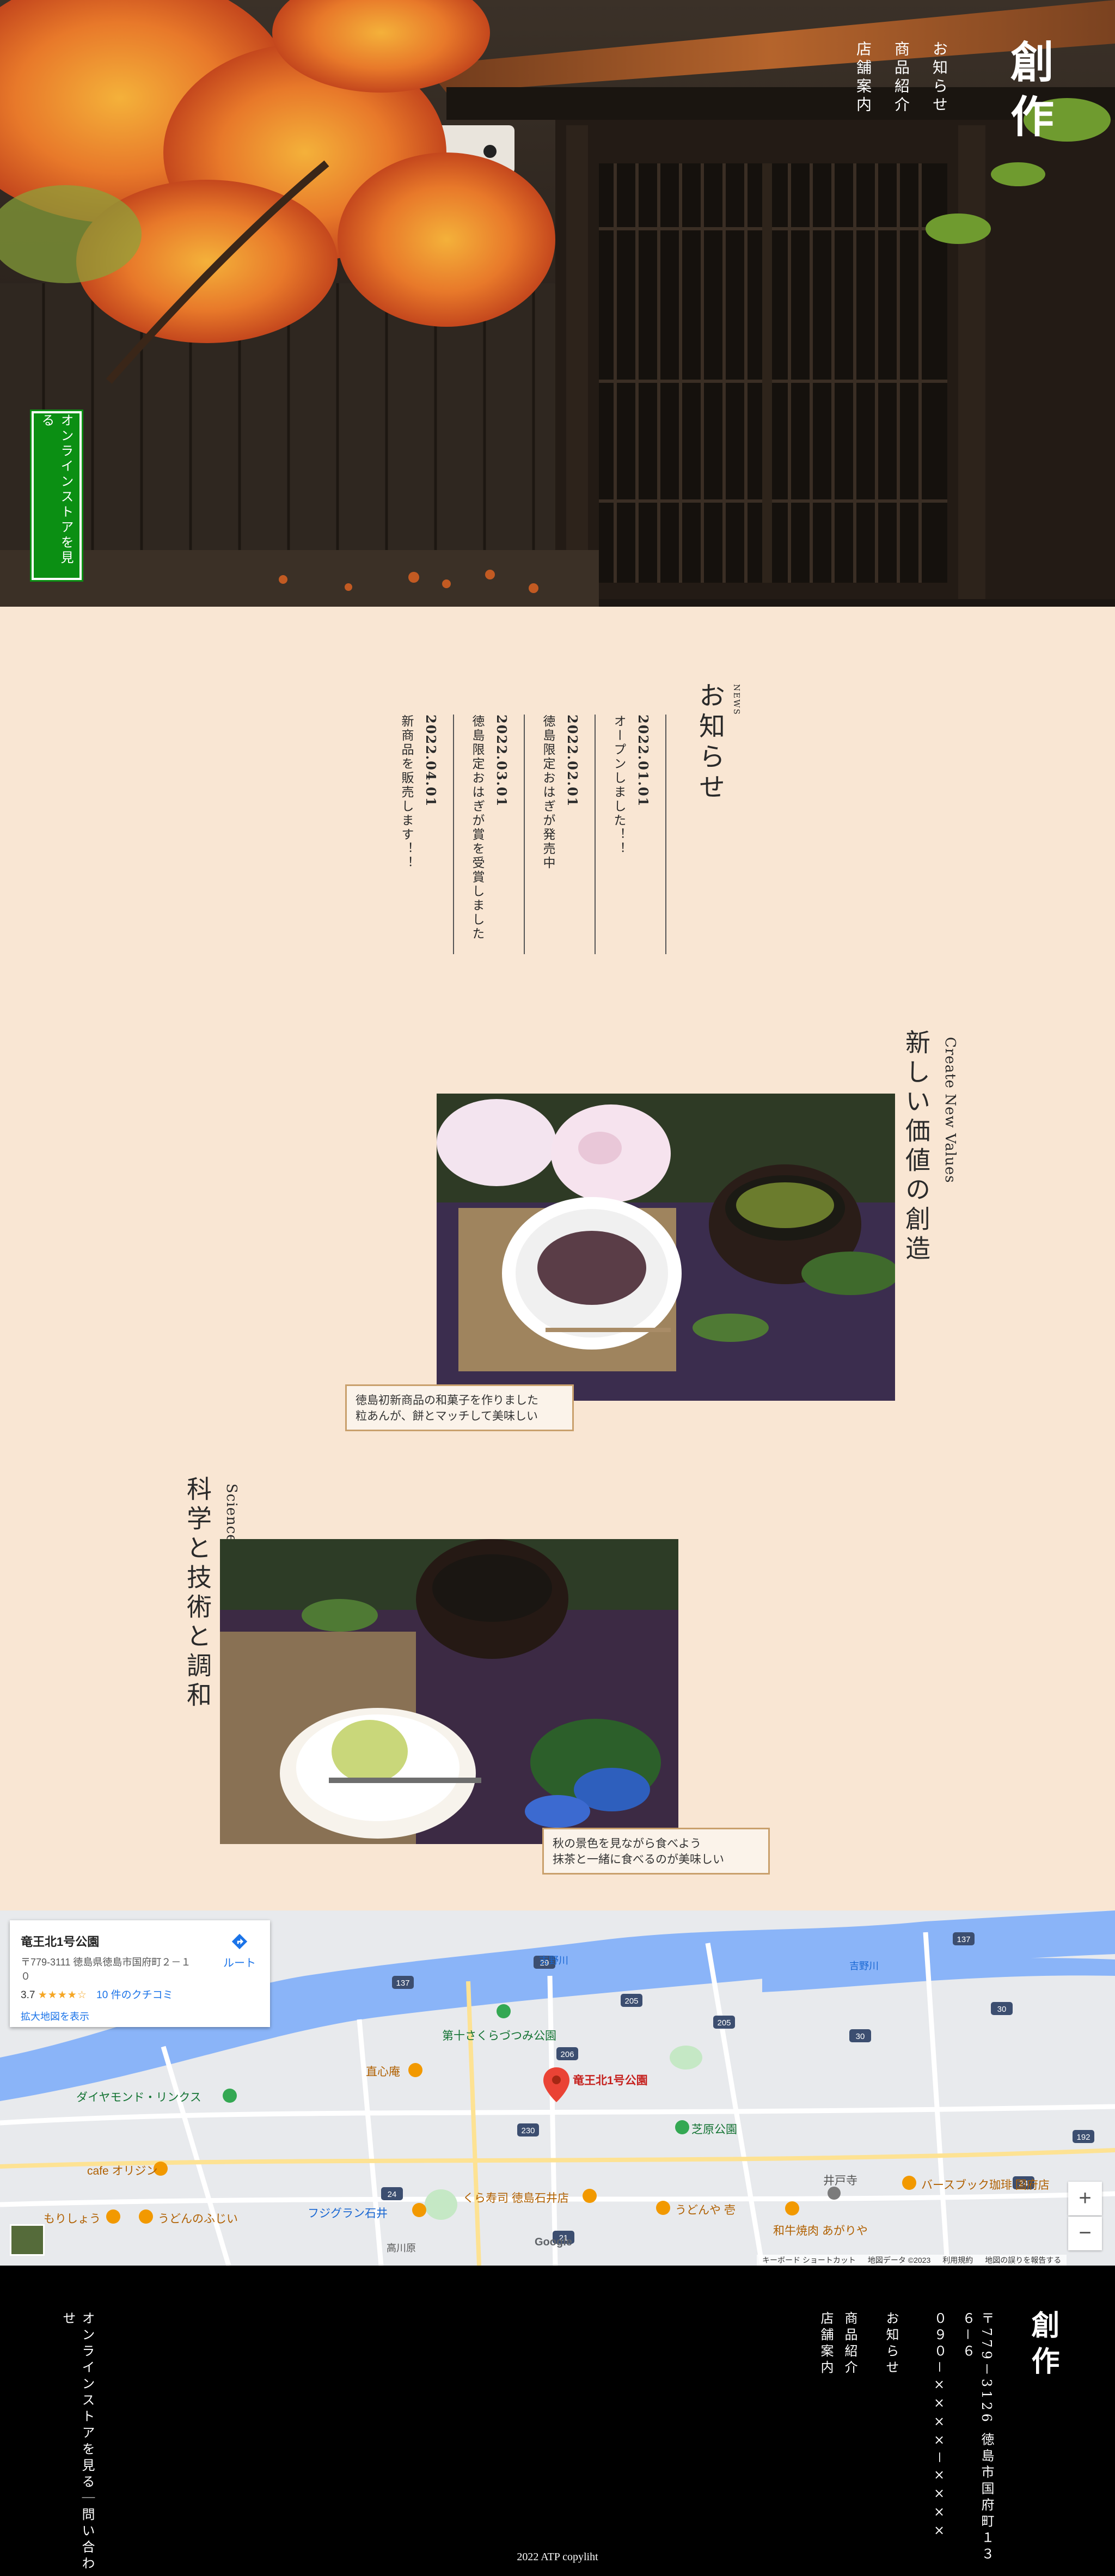 This screenshot has width=1115, height=2576. I want to click on route-shield: 24, so click(392, 2193).